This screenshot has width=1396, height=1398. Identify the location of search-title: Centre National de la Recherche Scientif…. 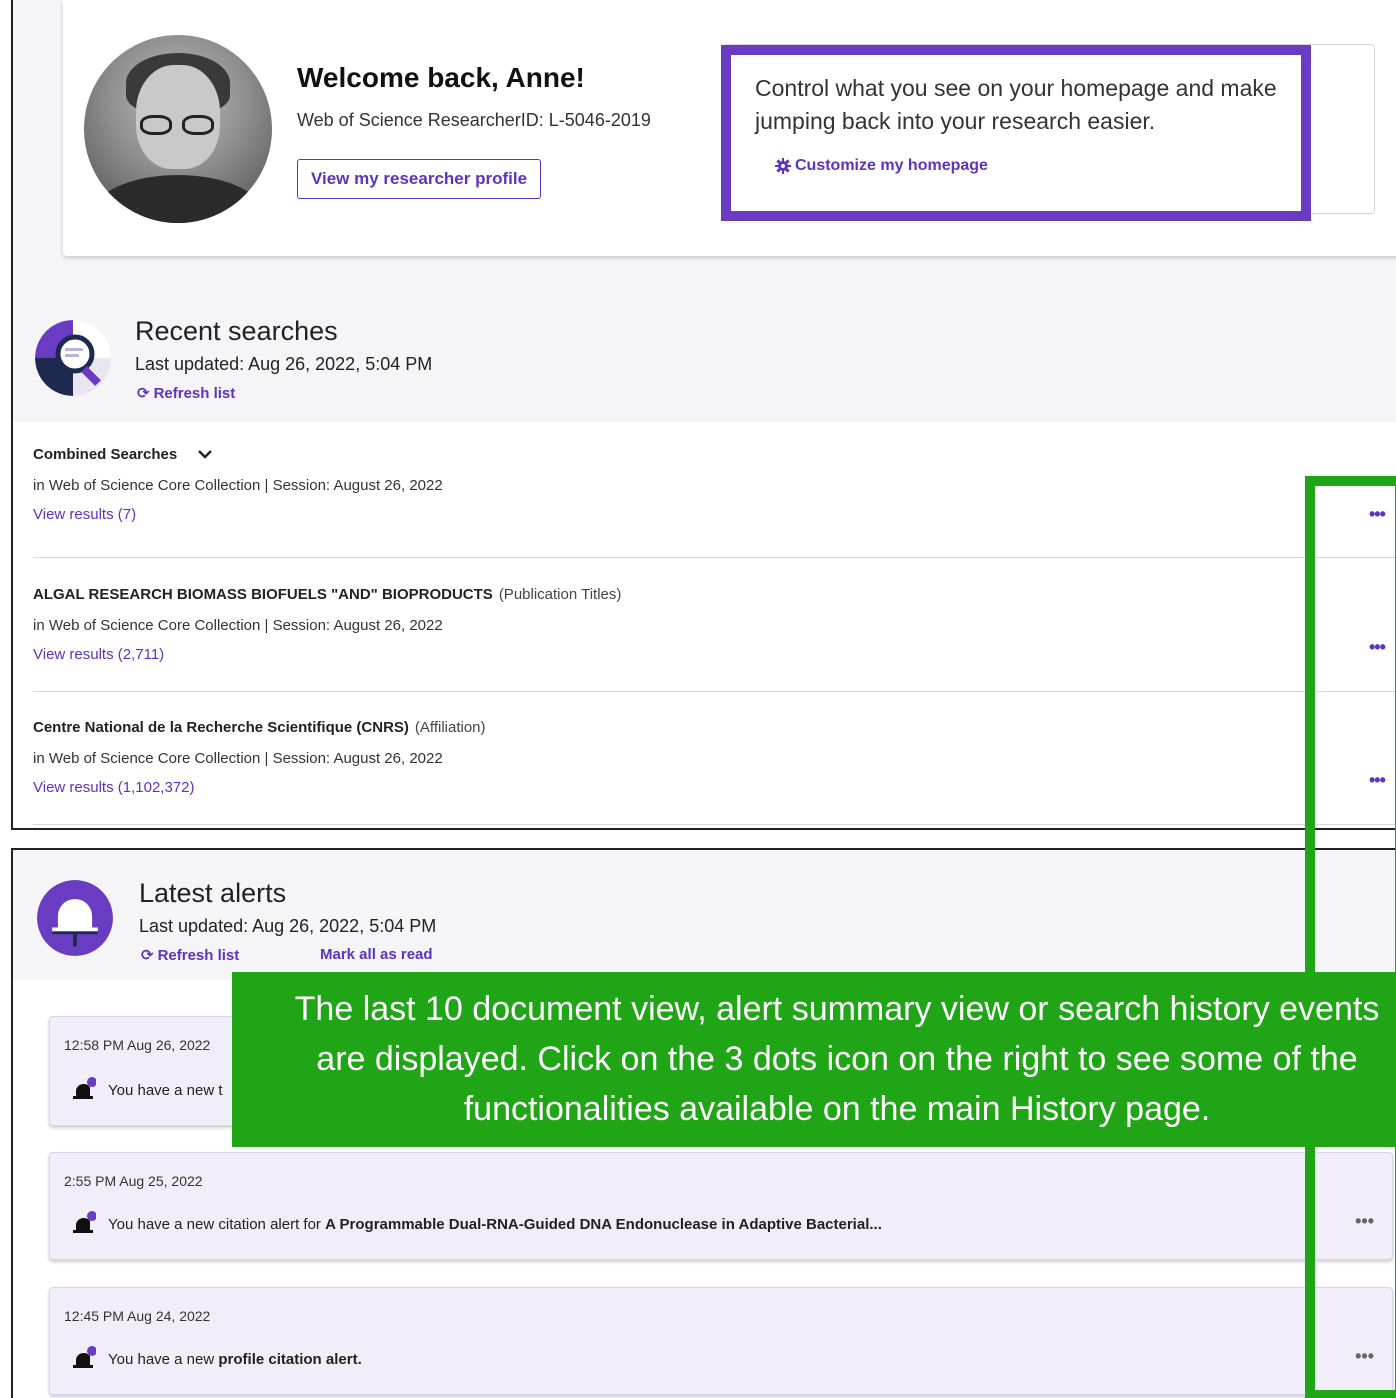
(221, 727).